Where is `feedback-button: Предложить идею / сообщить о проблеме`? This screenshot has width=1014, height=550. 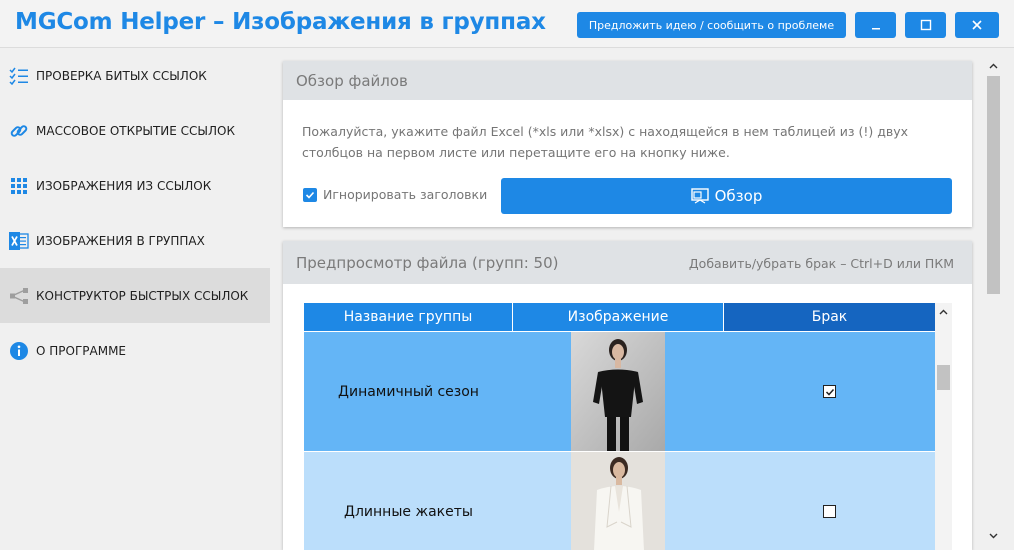 feedback-button: Предложить идею / сообщить о проблеме is located at coordinates (711, 25).